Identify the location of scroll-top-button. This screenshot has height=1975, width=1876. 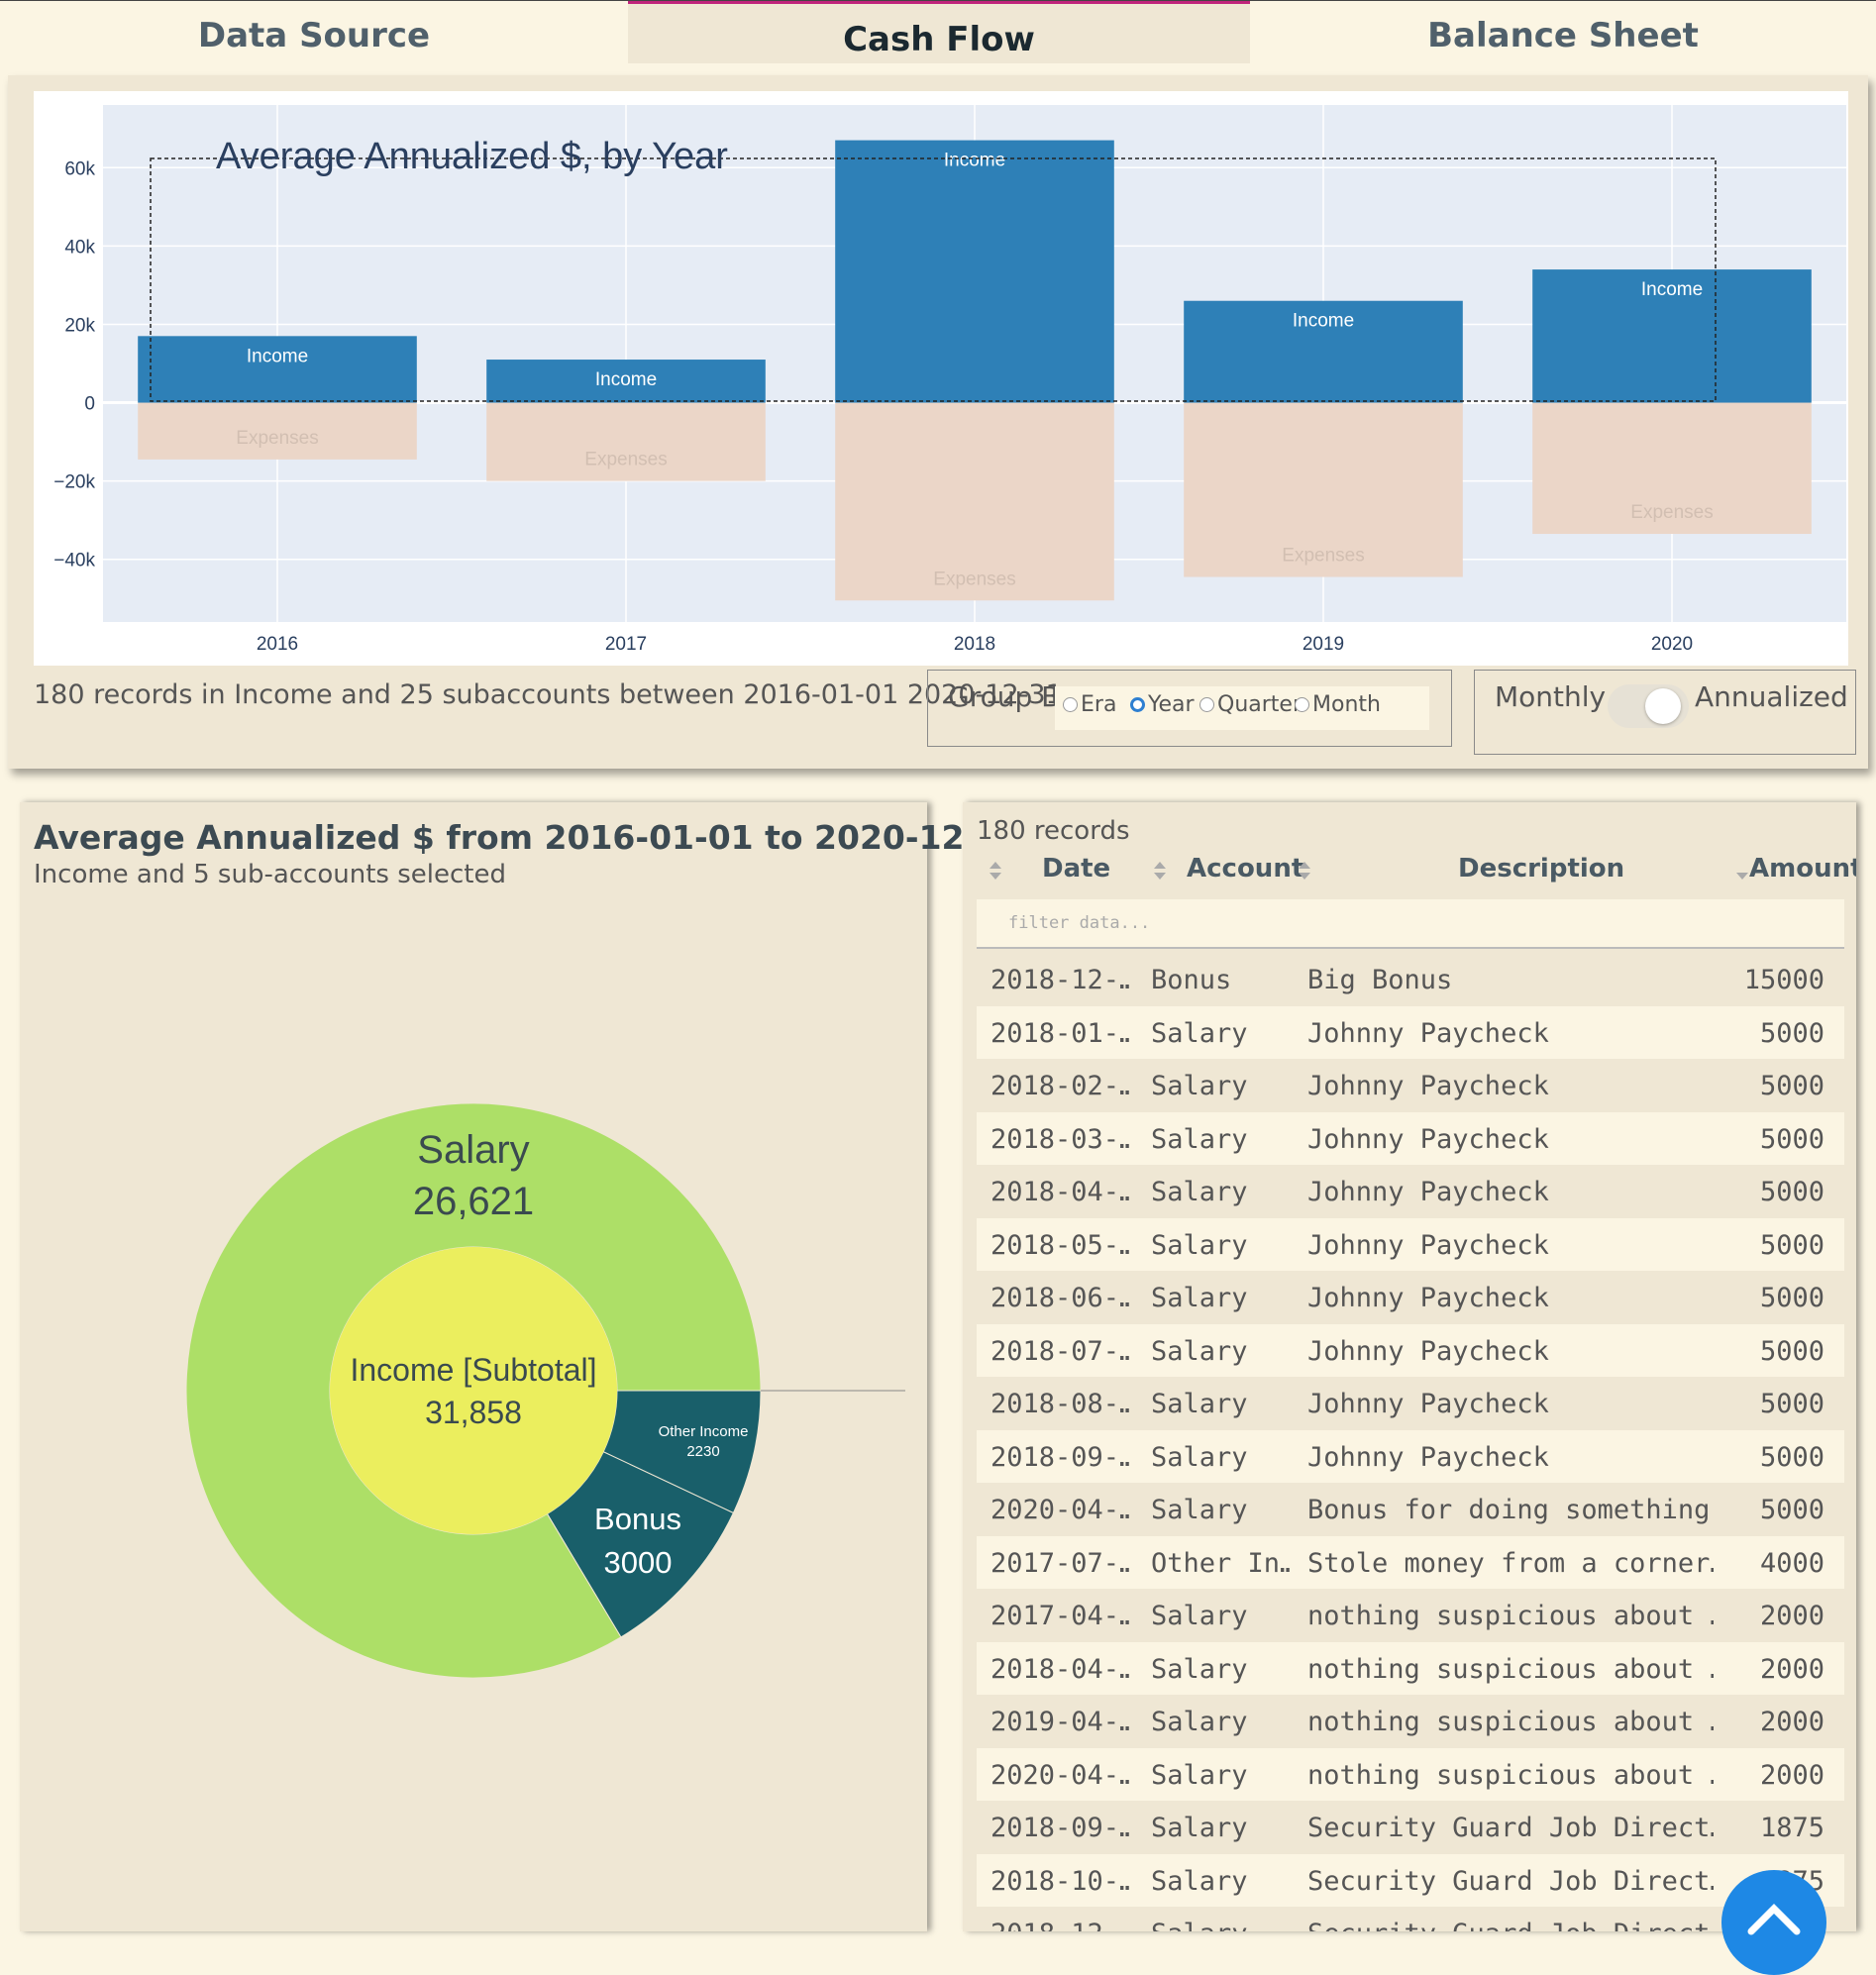
(1774, 1923).